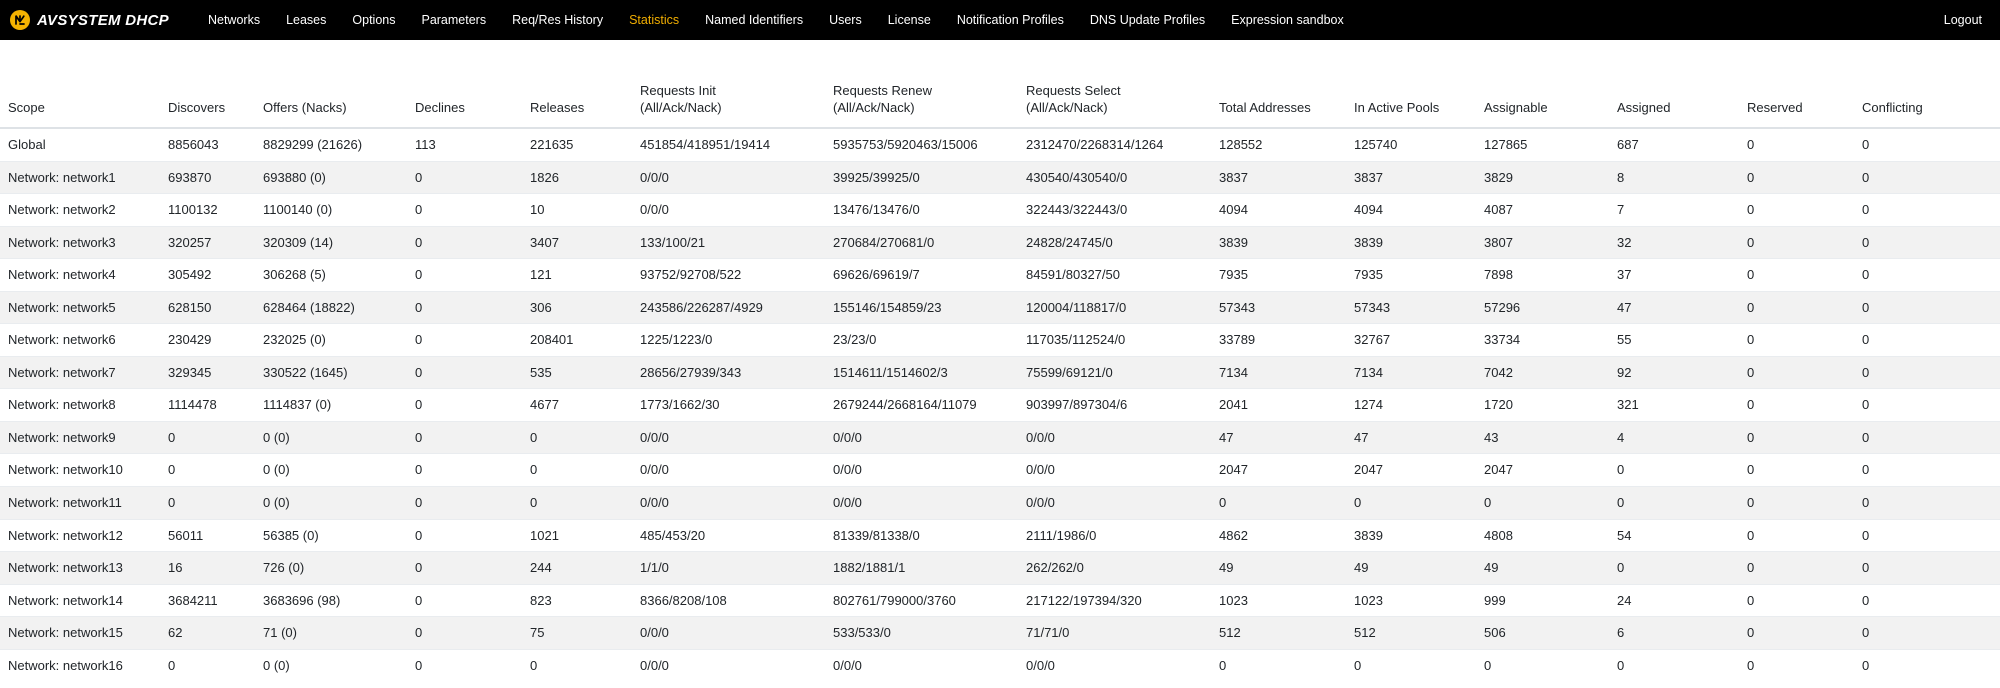  I want to click on cell-offers-nacks: 71 (0), so click(331, 633).